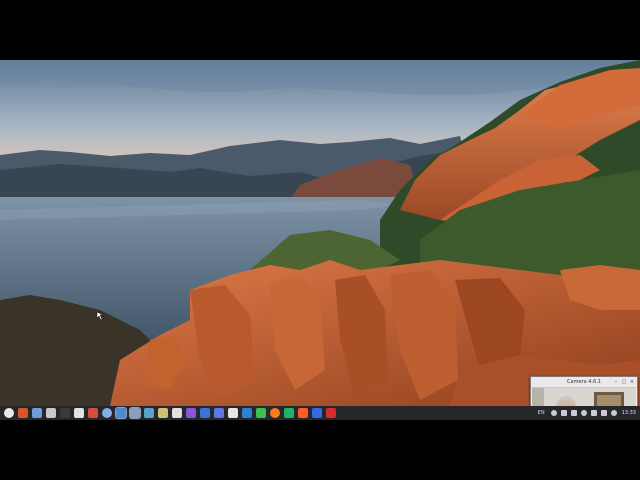  I want to click on vpn-icon, so click(289, 413).